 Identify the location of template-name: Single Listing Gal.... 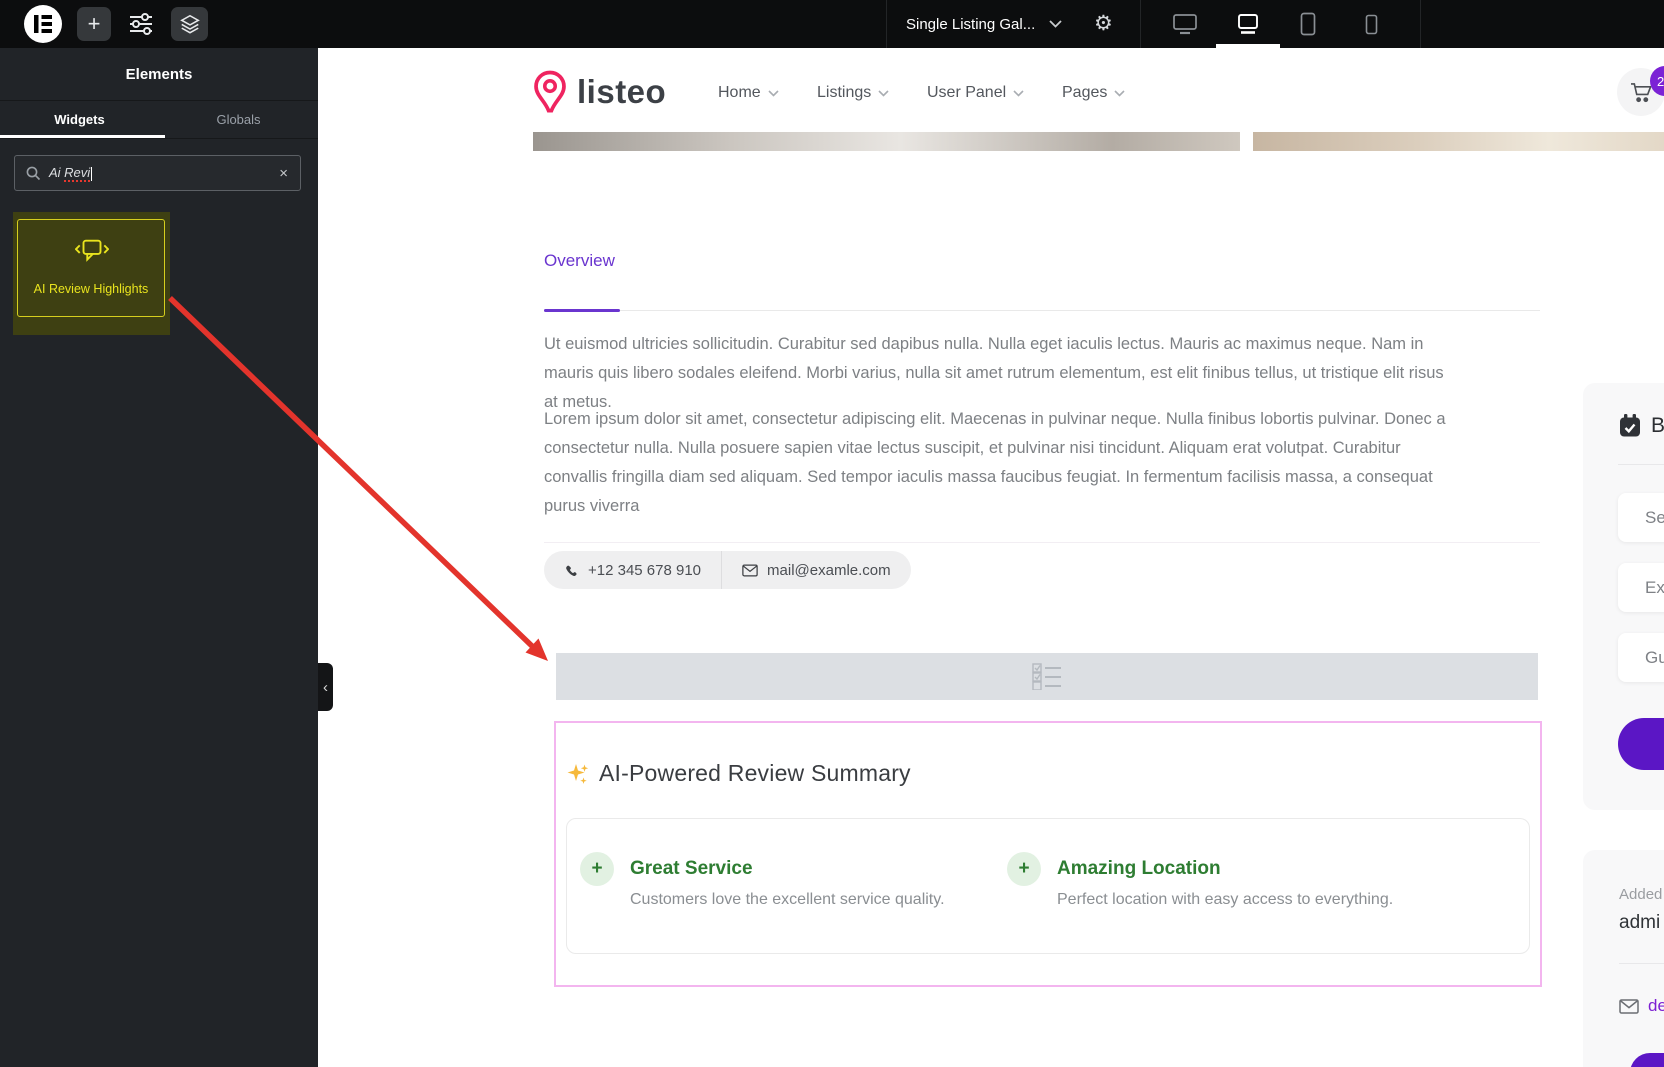
(971, 24).